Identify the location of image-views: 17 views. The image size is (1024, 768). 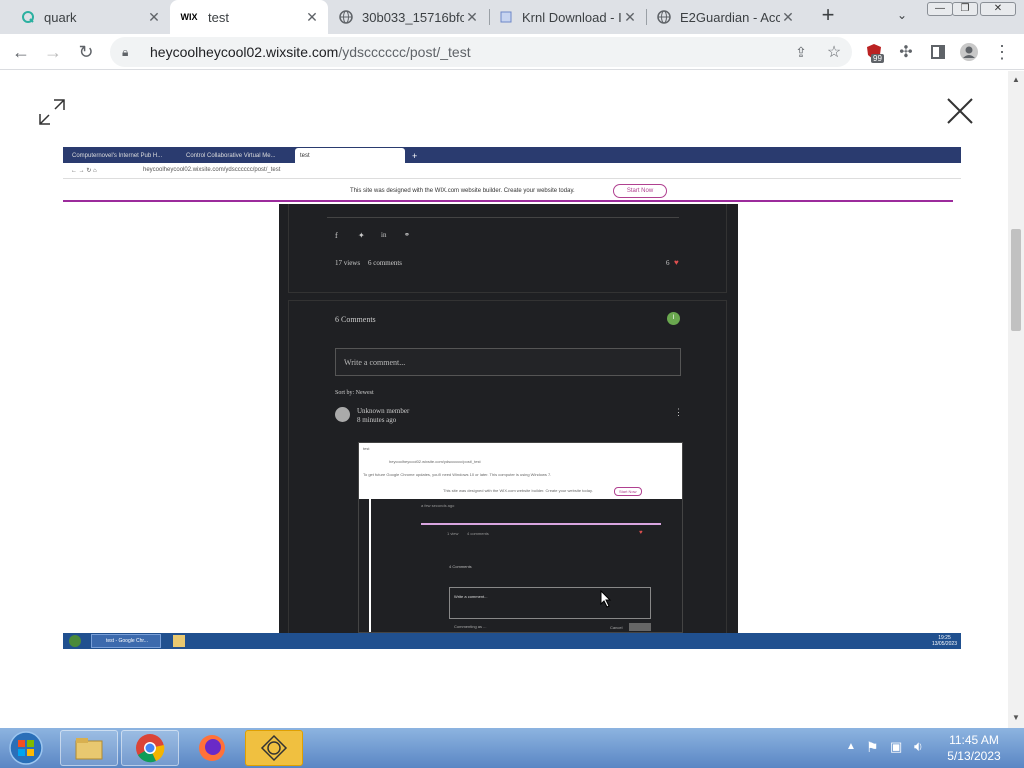
(348, 263).